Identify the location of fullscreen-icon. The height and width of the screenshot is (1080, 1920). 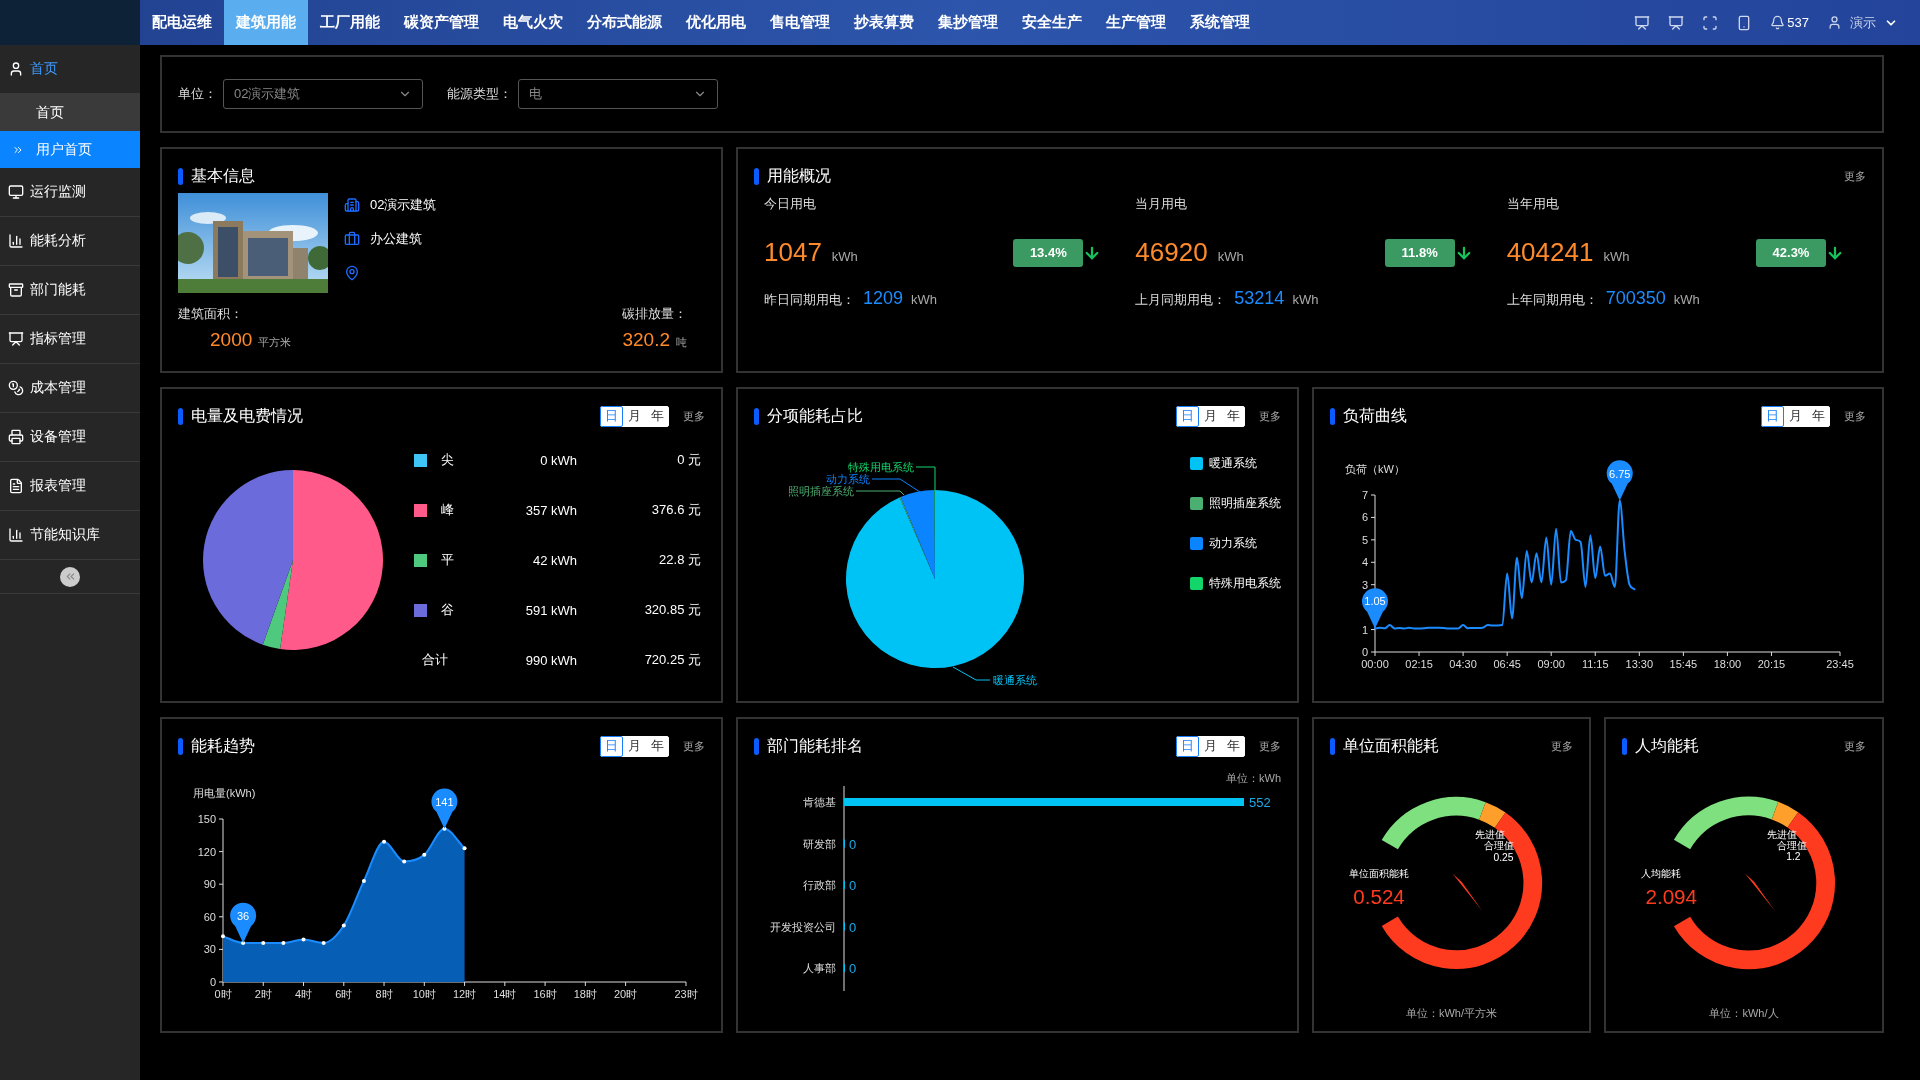
(1710, 22).